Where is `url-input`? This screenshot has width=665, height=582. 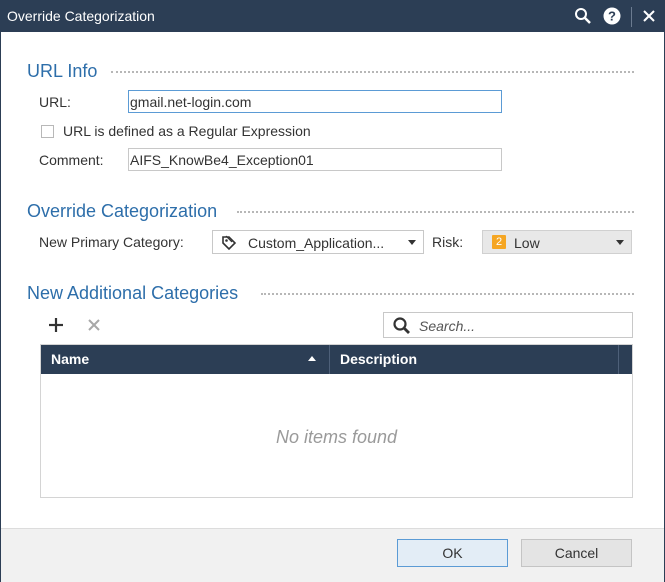
url-input is located at coordinates (315, 101).